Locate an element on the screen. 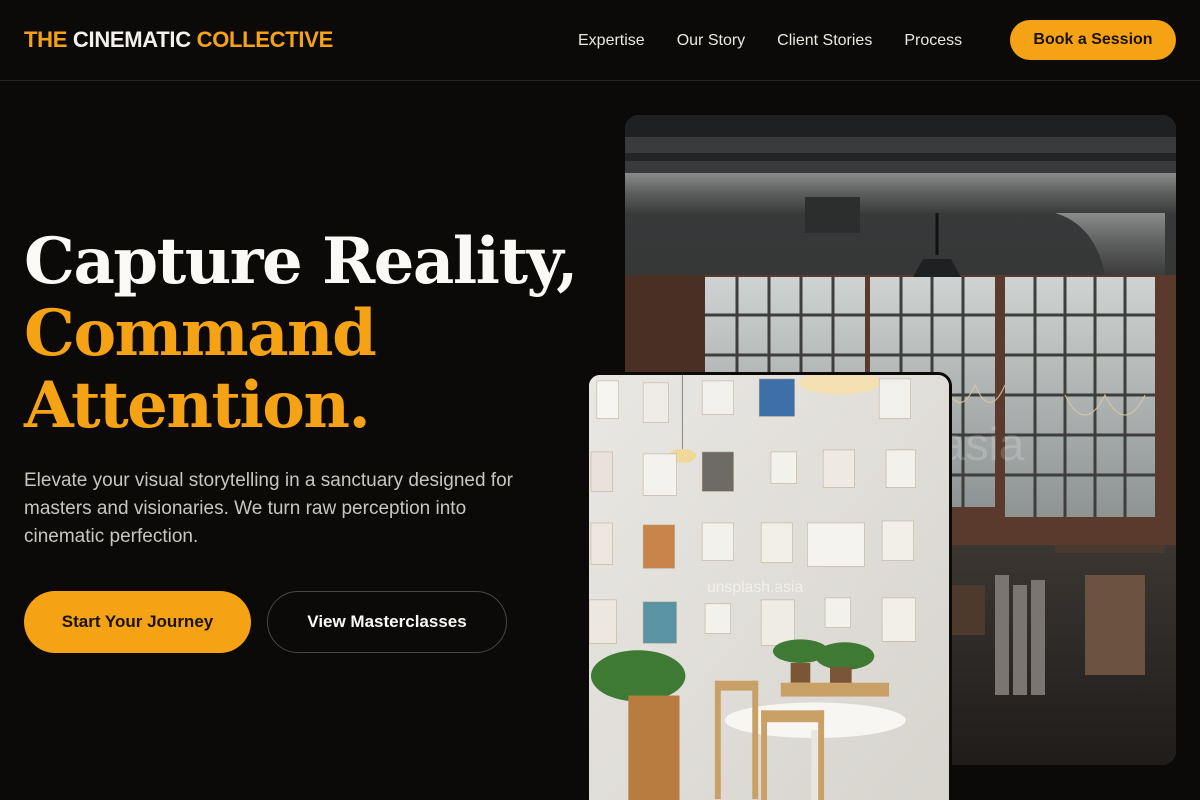  brand-logo-part-2: CINEMATIC is located at coordinates (131, 39).